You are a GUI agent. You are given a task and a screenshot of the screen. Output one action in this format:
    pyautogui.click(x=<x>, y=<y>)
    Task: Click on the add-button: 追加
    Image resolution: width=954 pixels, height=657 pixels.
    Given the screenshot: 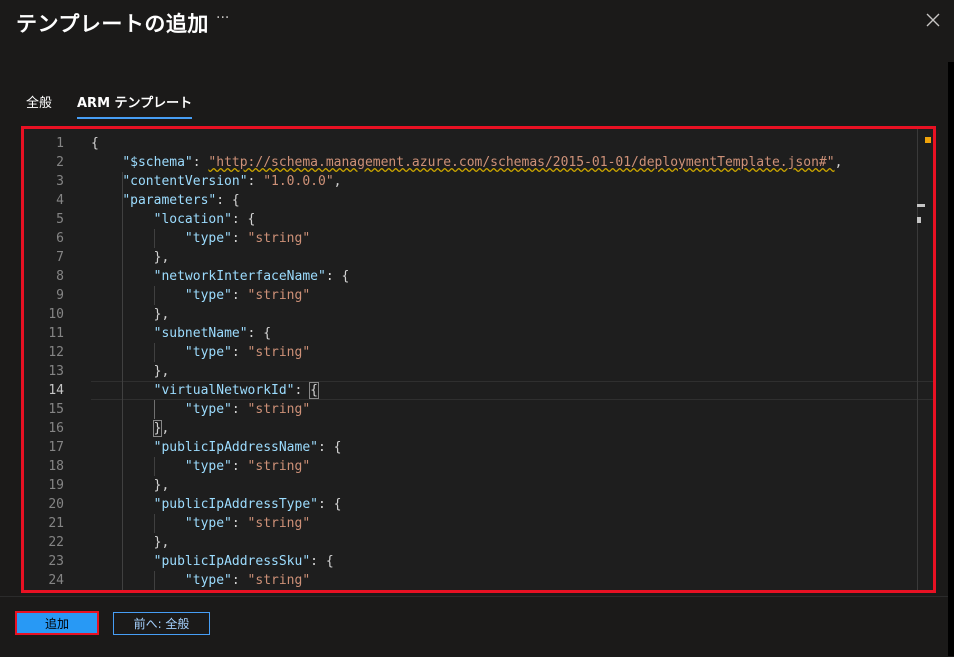 What is the action you would take?
    pyautogui.click(x=57, y=623)
    